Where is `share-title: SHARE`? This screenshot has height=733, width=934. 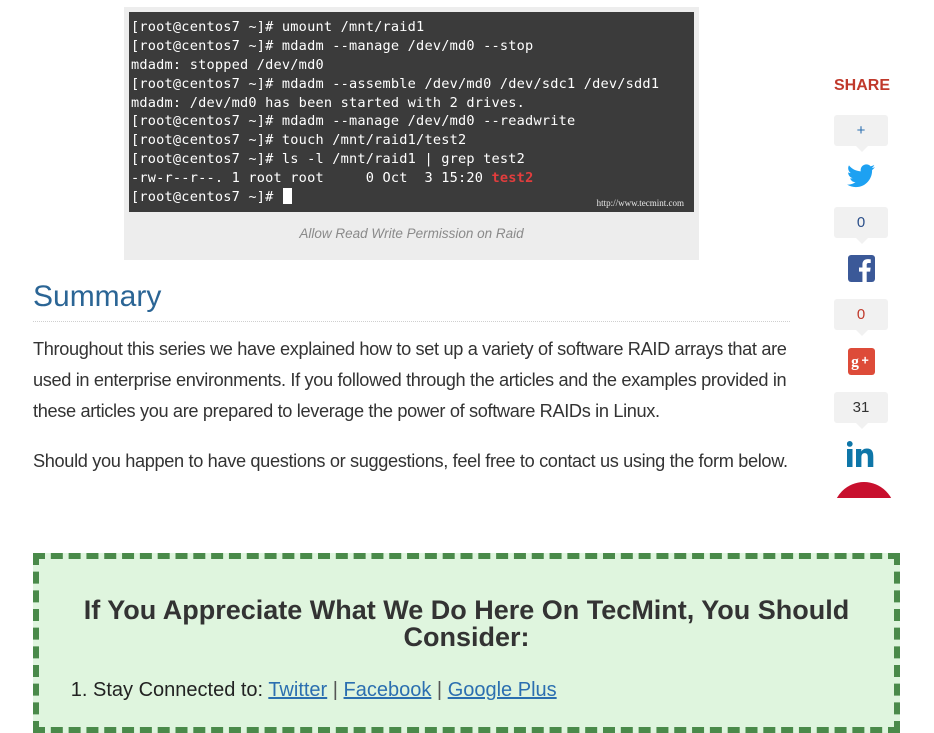
share-title: SHARE is located at coordinates (862, 85).